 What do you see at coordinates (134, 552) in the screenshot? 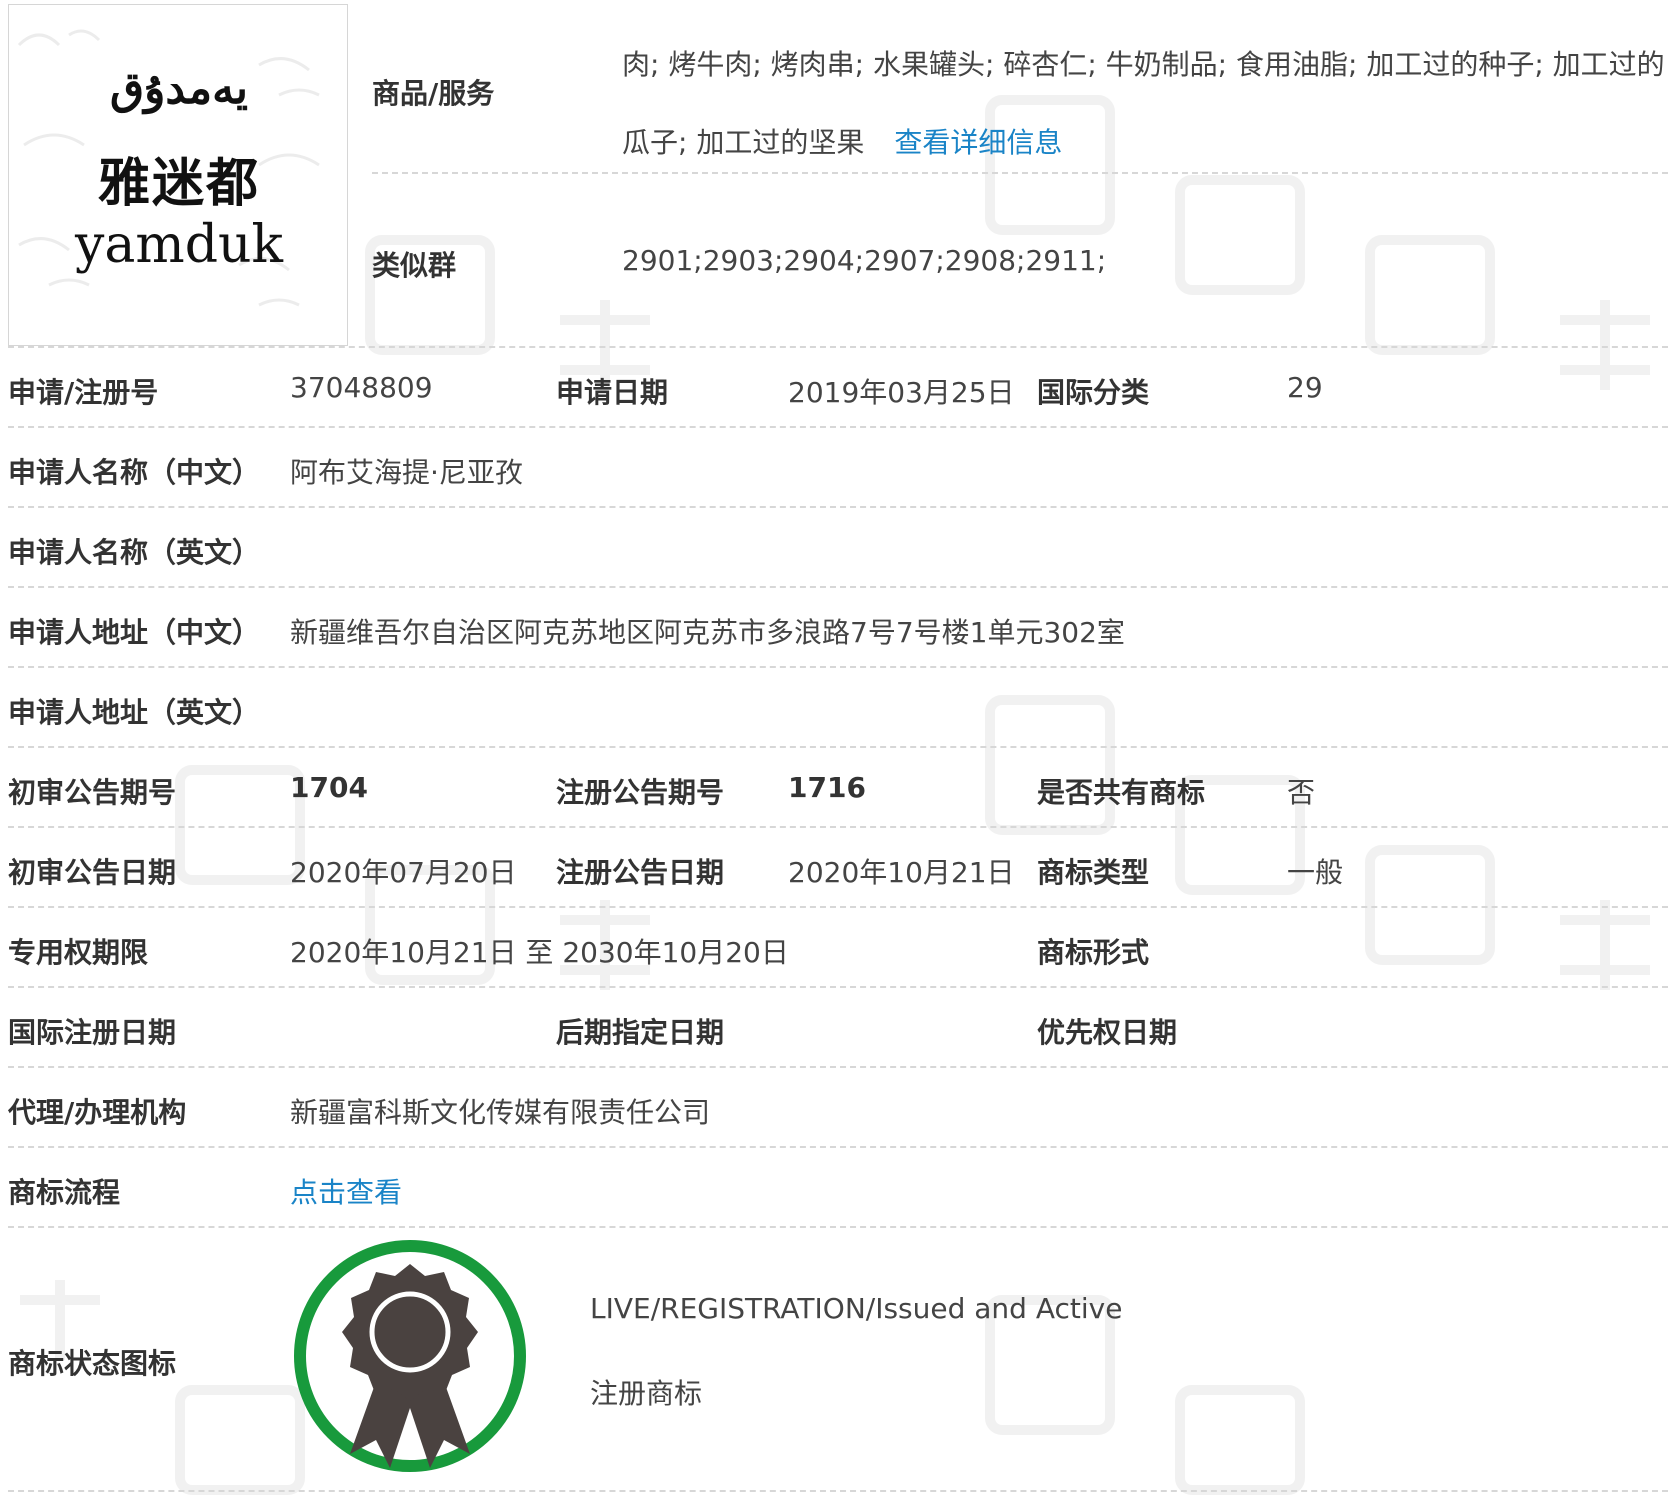
I see `applicant-en-label: 申请人名称（英文）` at bounding box center [134, 552].